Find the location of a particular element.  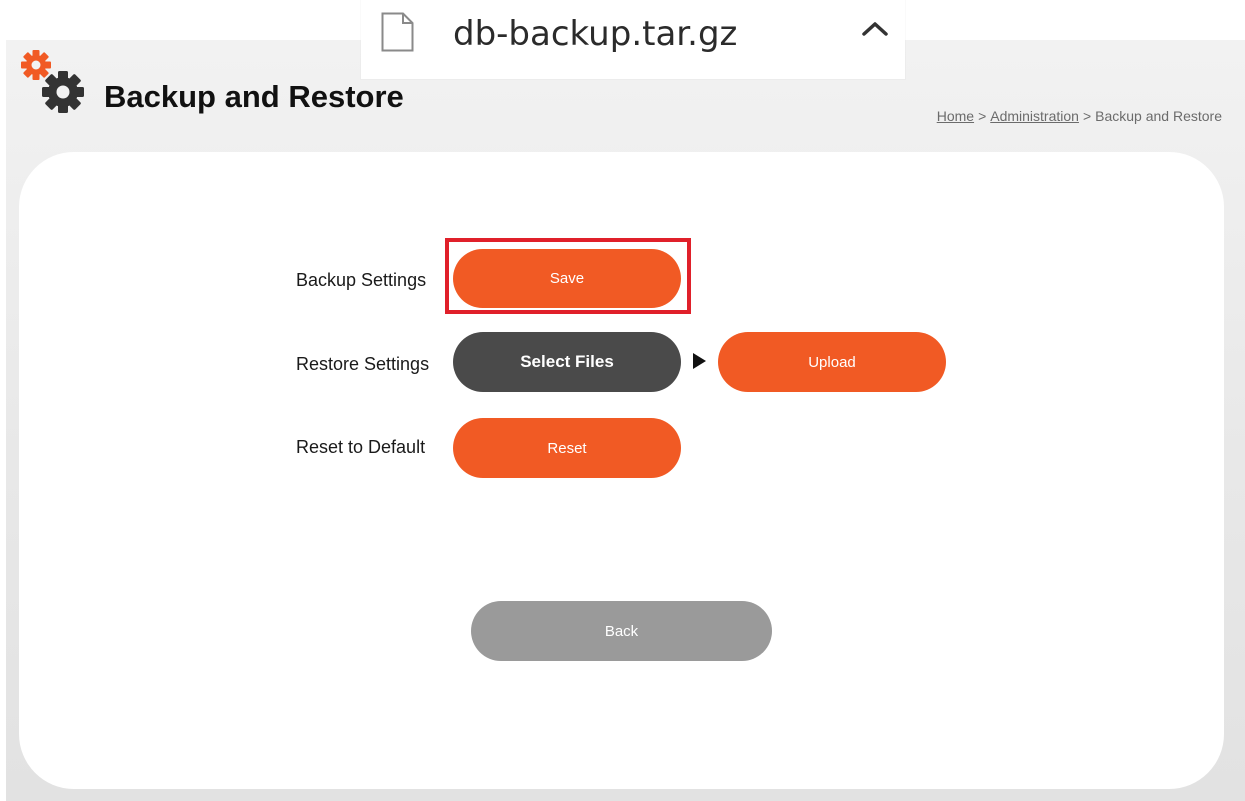

download-filename: db-backup.tar.gz is located at coordinates (595, 34).